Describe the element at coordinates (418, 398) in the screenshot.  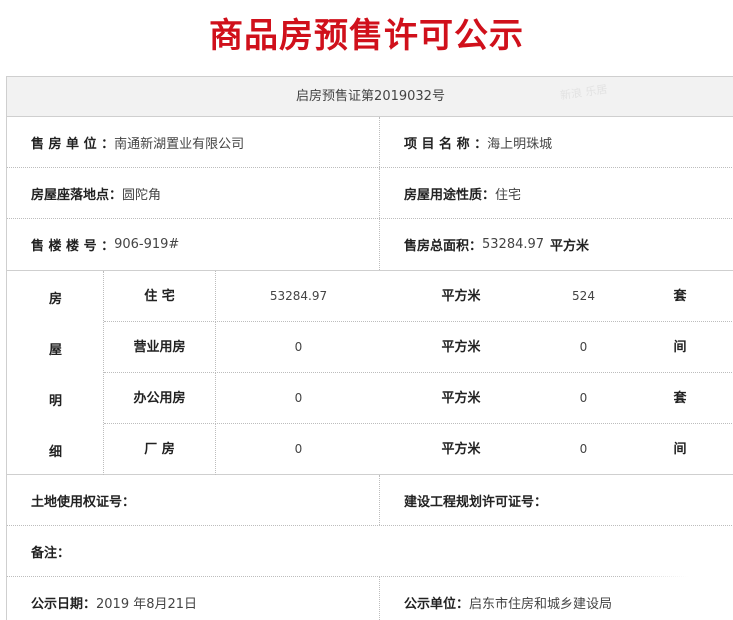
I see `detail-row-office: 办公用房 0 平方米 0 套` at that location.